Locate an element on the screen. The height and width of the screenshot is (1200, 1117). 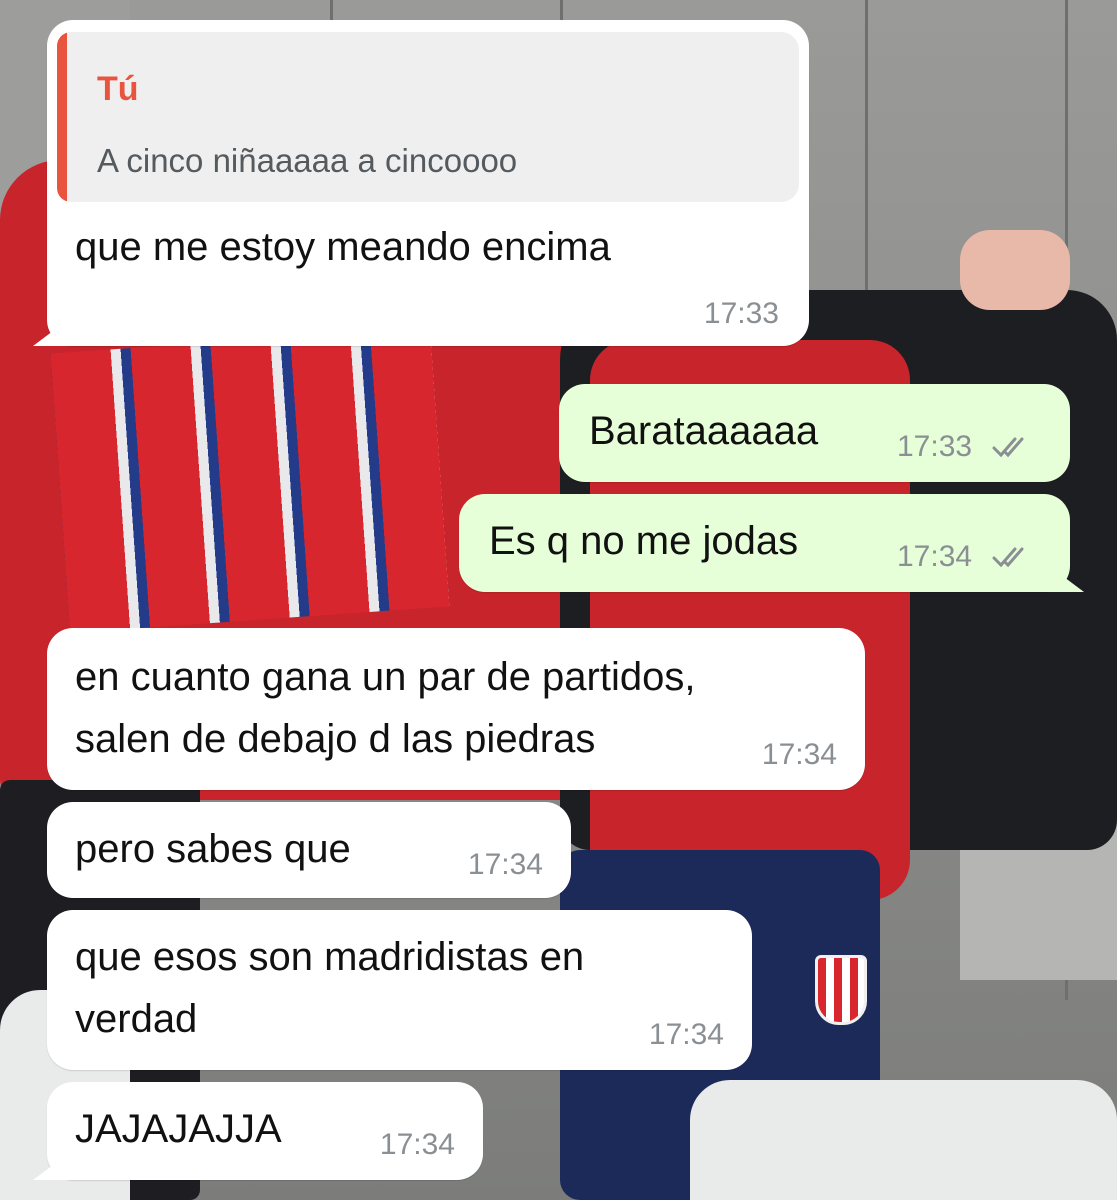
quote-author: Tú is located at coordinates (118, 89).